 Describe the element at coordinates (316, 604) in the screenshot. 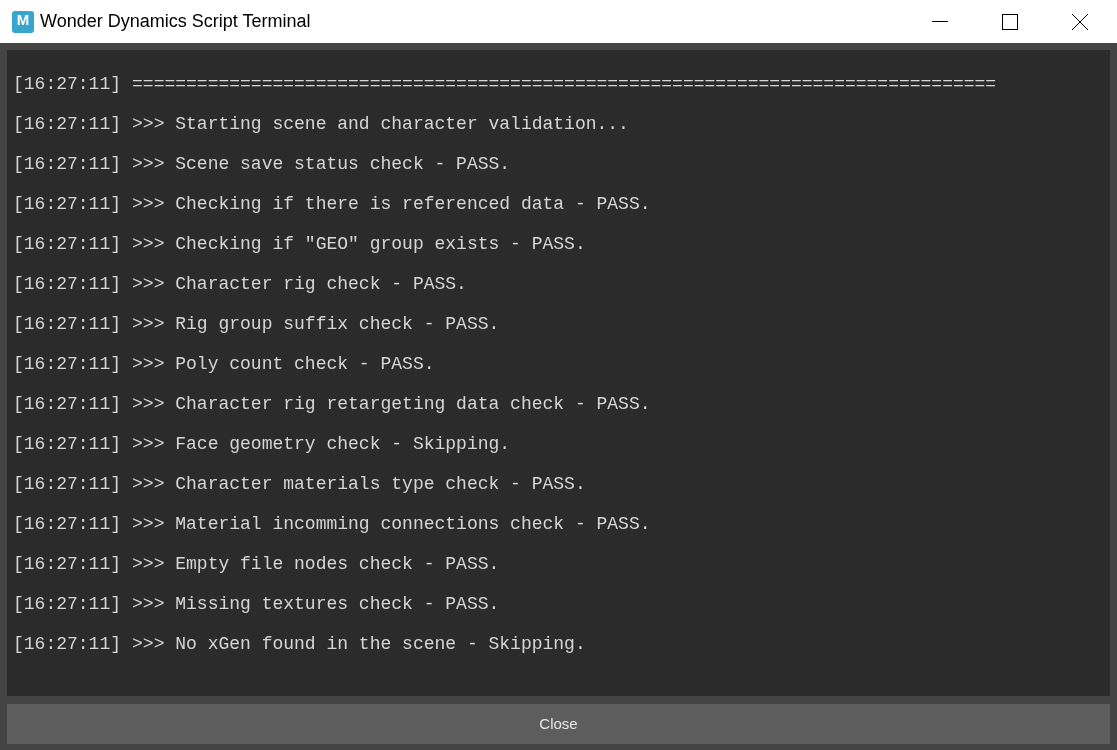

I see `log-message: >>> Missing textures check - PASS.` at that location.